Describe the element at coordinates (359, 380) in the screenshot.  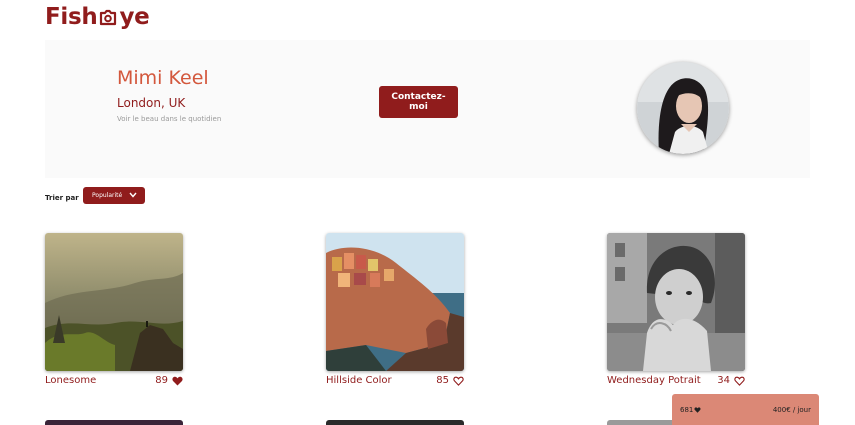
I see `media-title: Hillside Color` at that location.